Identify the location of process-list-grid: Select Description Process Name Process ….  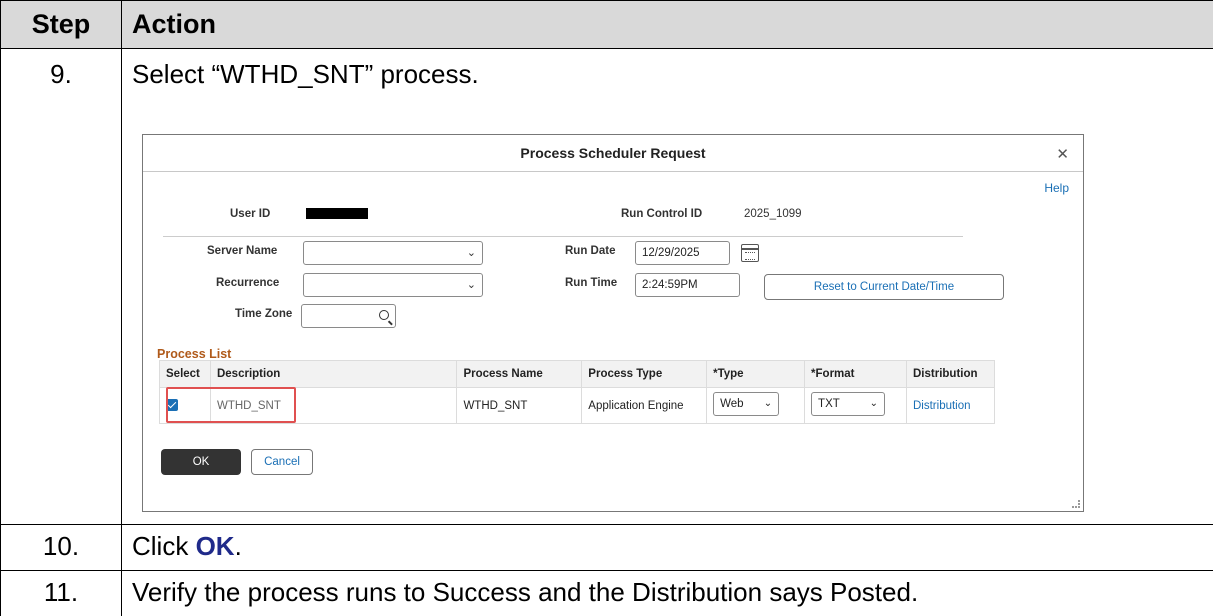
(577, 392).